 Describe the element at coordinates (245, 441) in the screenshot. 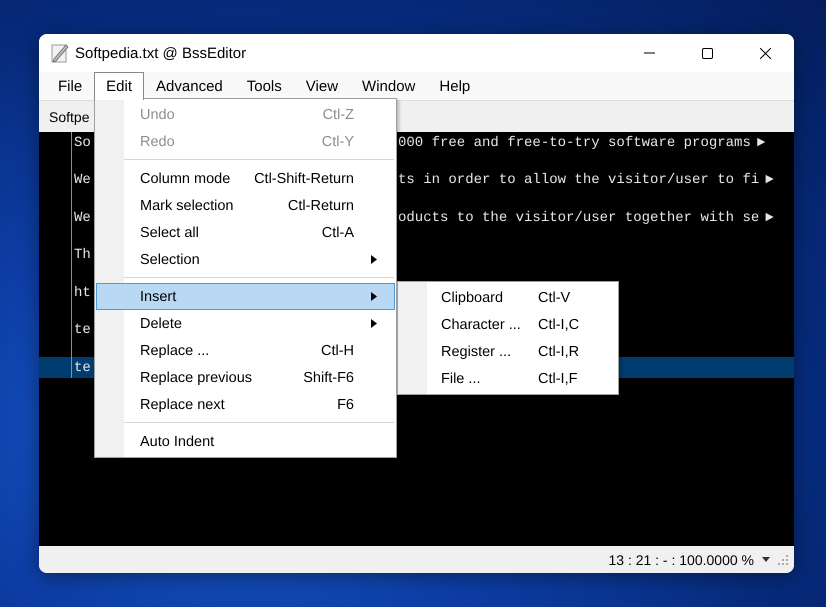

I see `menu-entry: Auto Indent` at that location.